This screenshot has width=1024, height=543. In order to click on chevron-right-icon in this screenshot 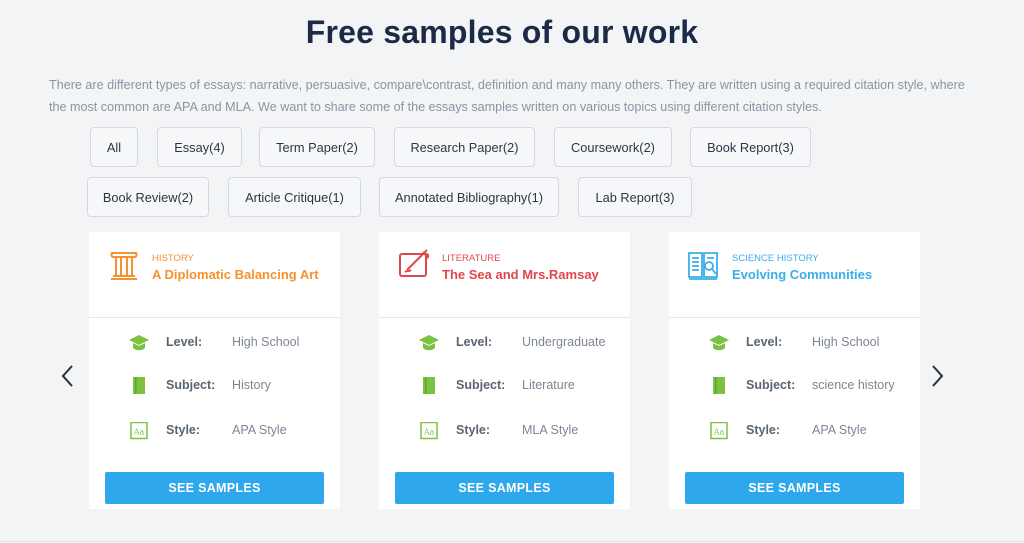, I will do `click(938, 376)`.